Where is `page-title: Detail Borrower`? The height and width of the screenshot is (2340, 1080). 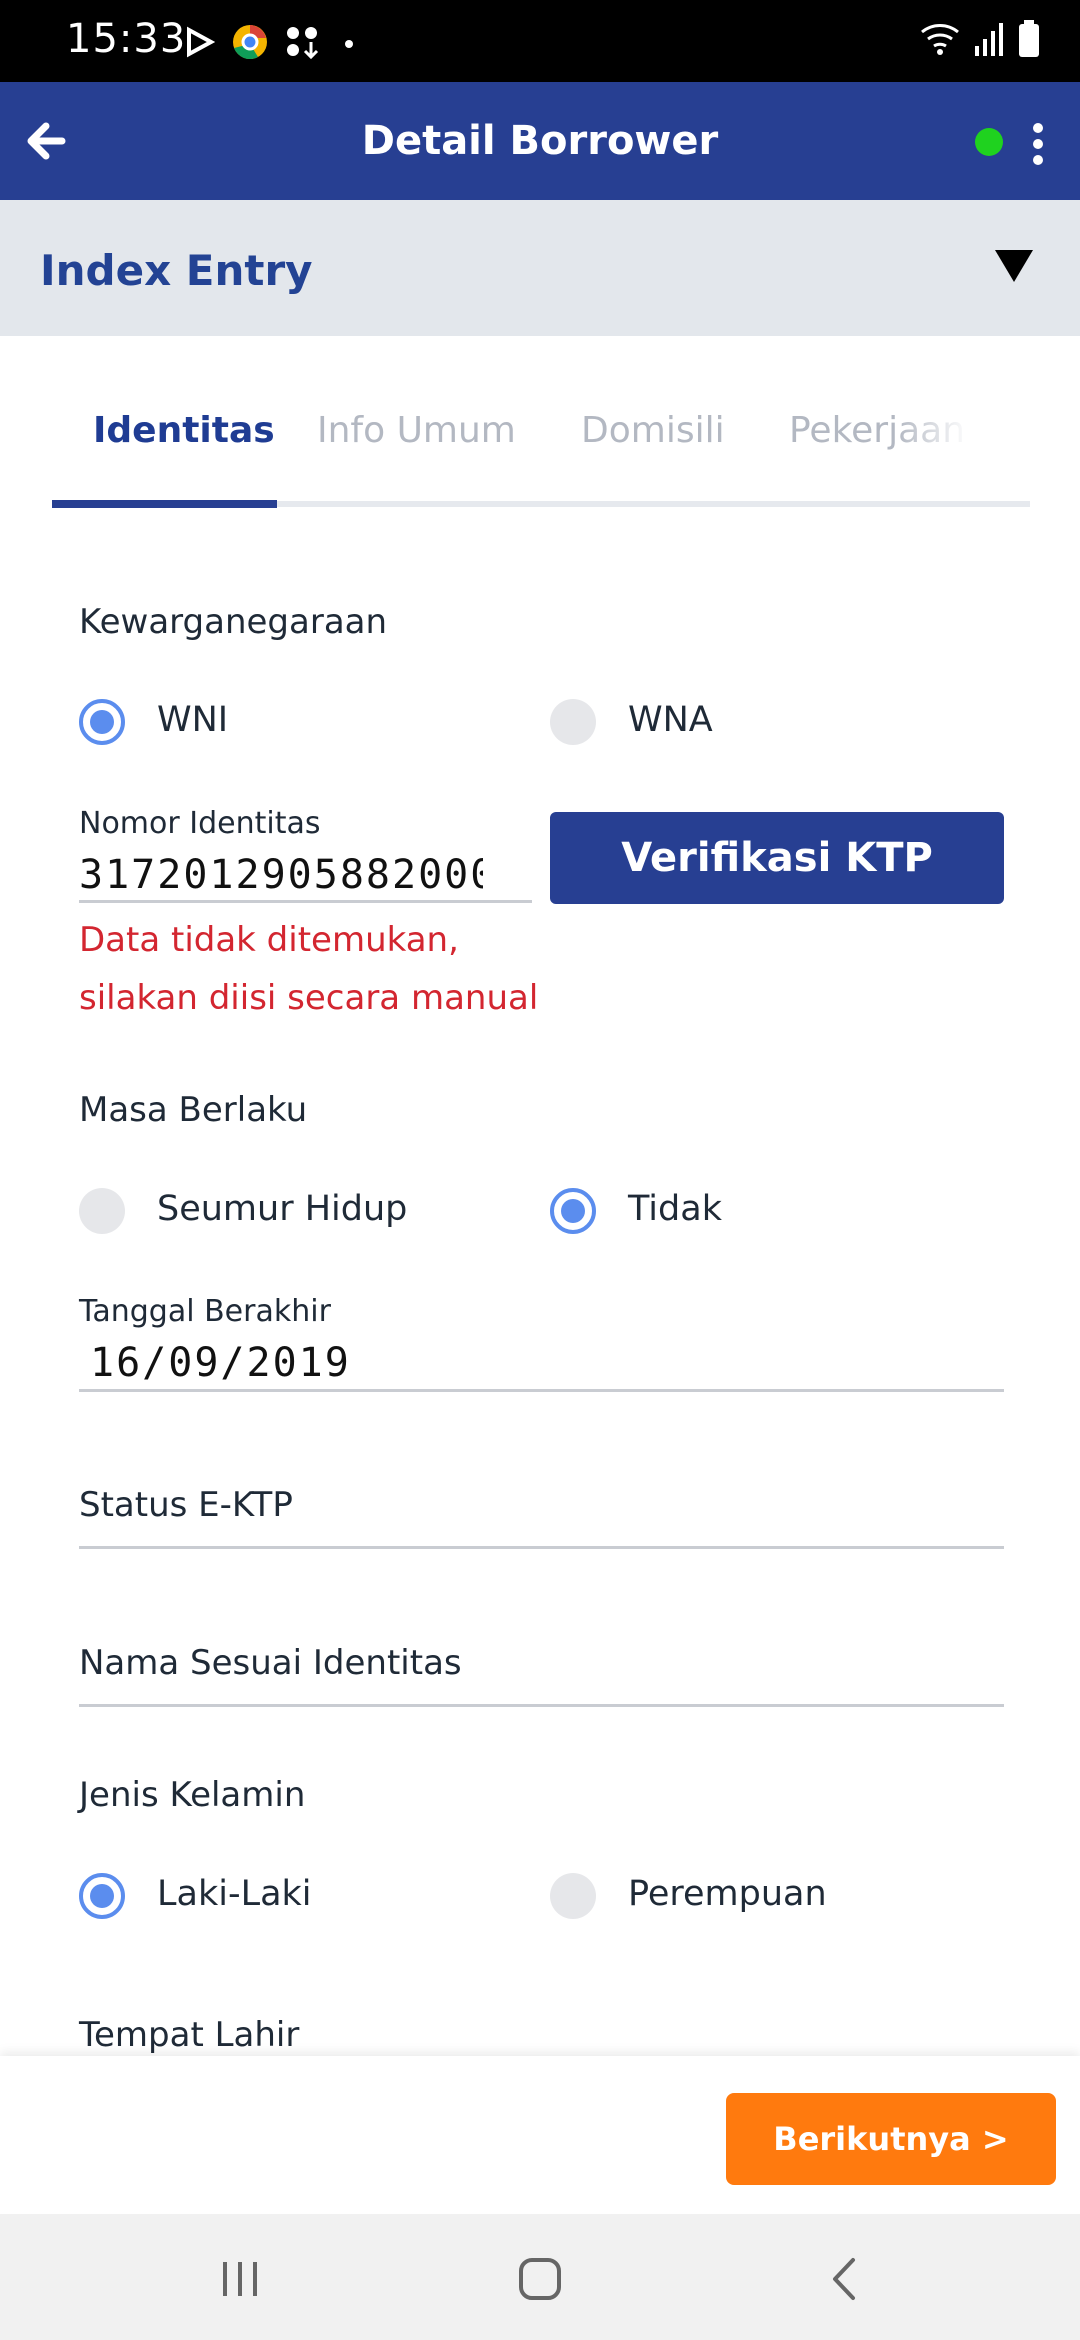 page-title: Detail Borrower is located at coordinates (540, 141).